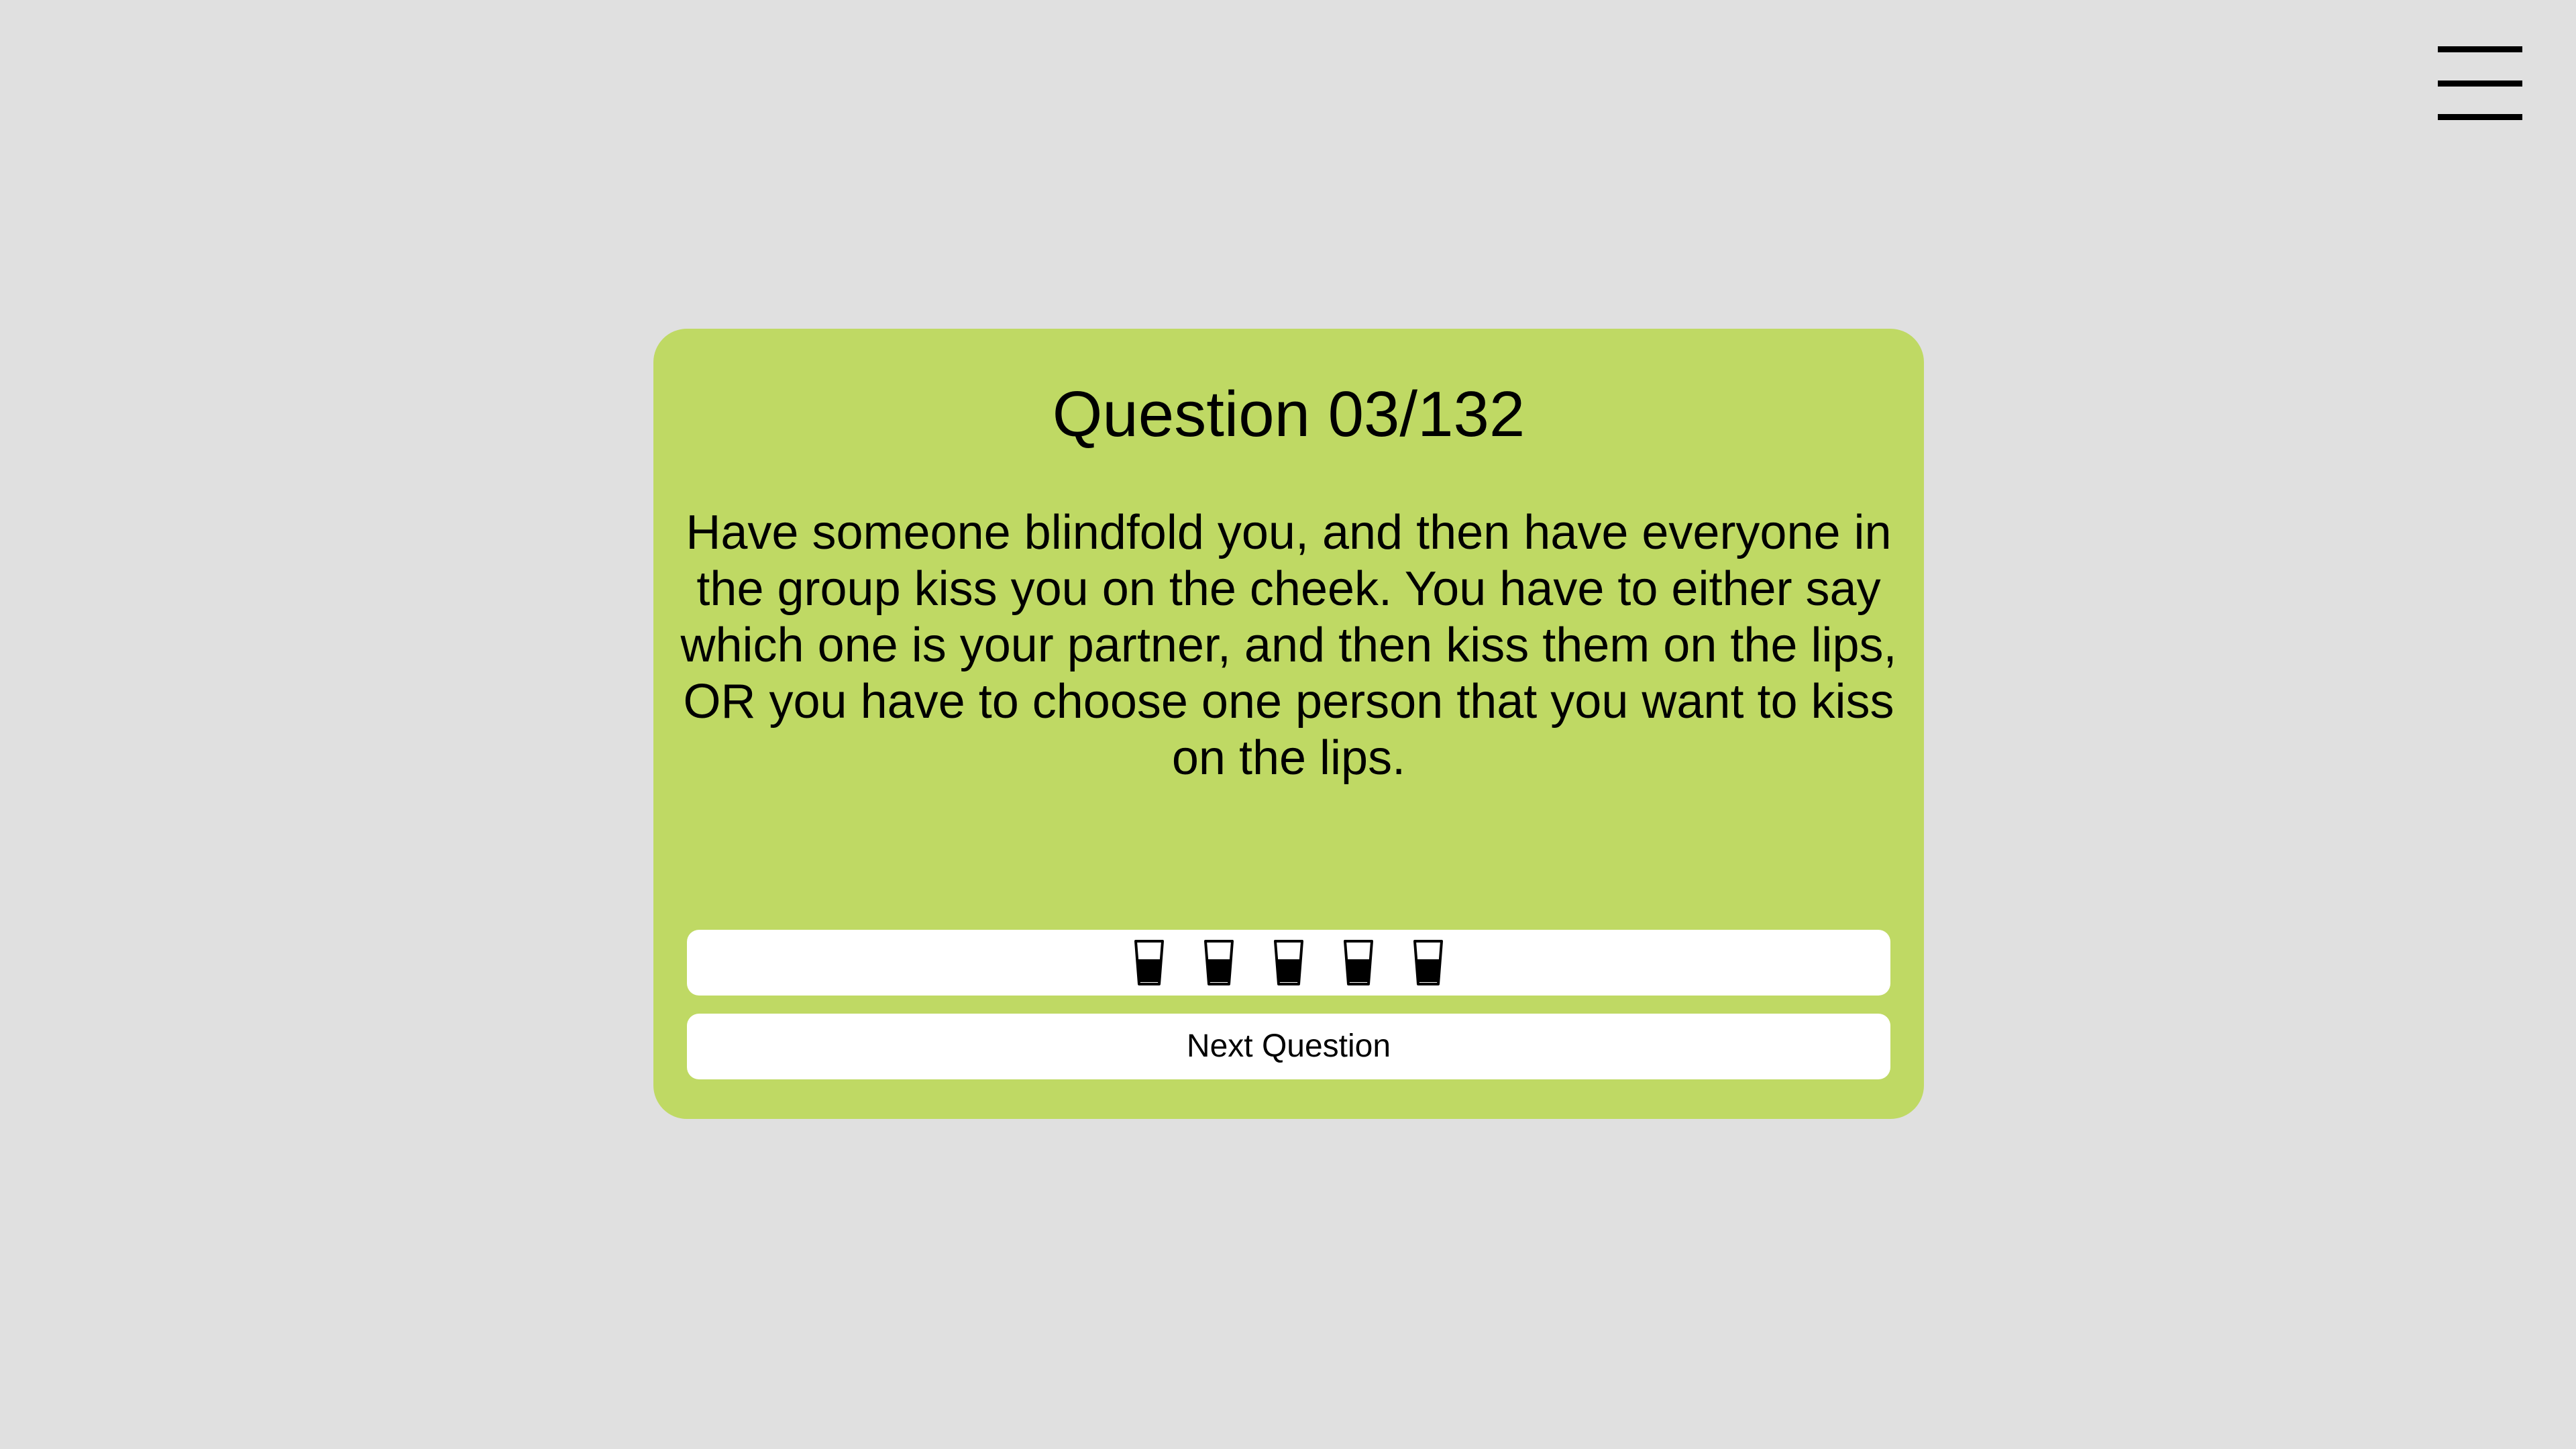  Describe the element at coordinates (1288, 1046) in the screenshot. I see `next-question-button: Next Question` at that location.